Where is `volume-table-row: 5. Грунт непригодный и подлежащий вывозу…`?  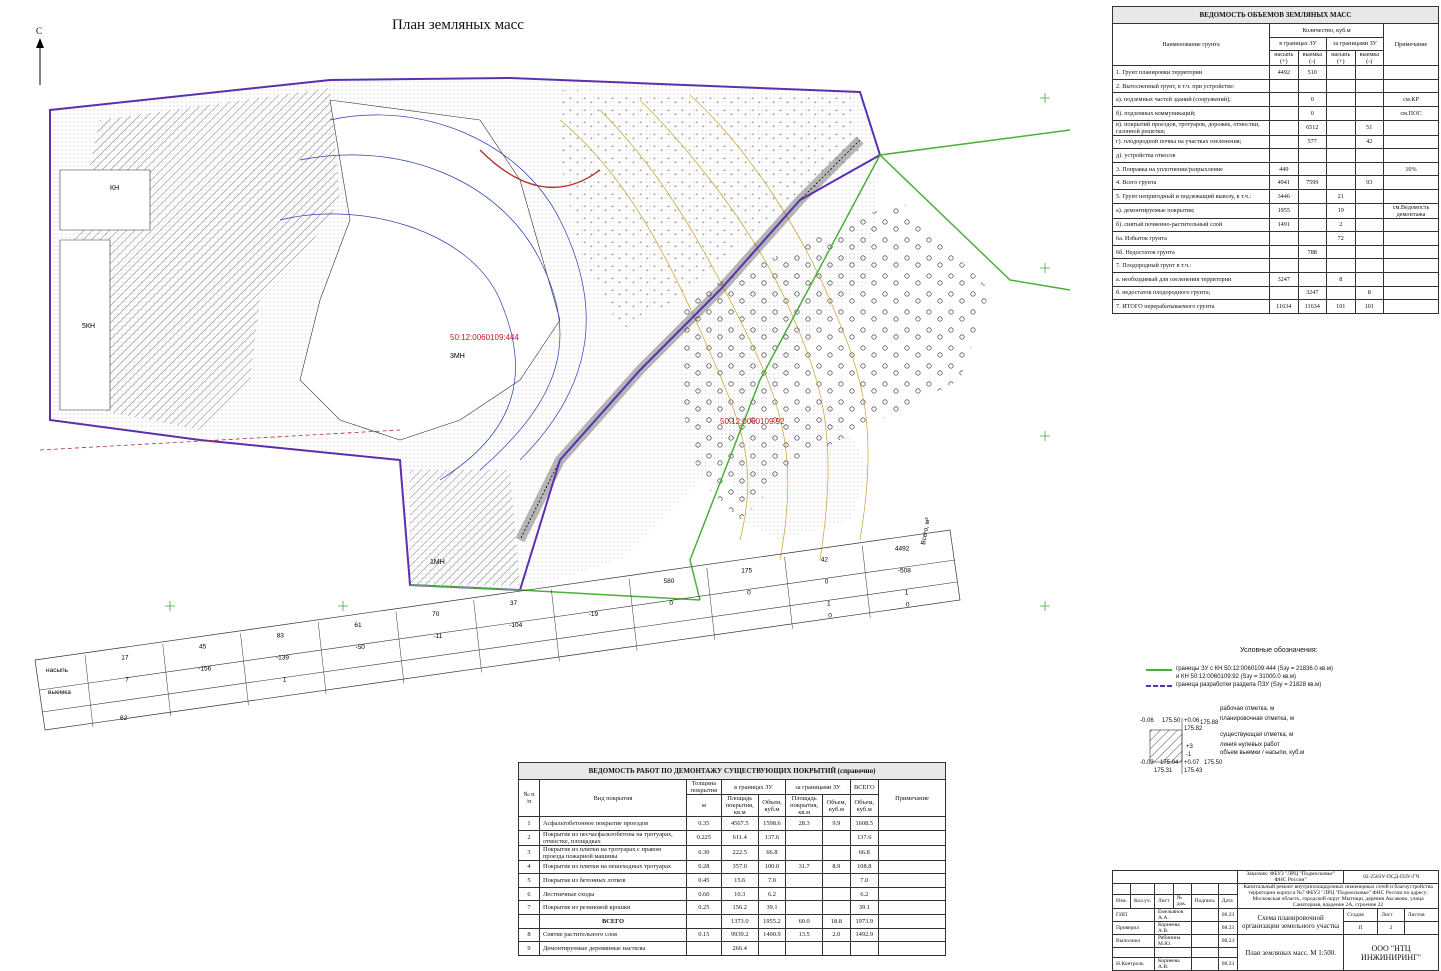
volume-table-row: 5. Грунт непригодный и подлежащий вывозу… is located at coordinates (1275, 196).